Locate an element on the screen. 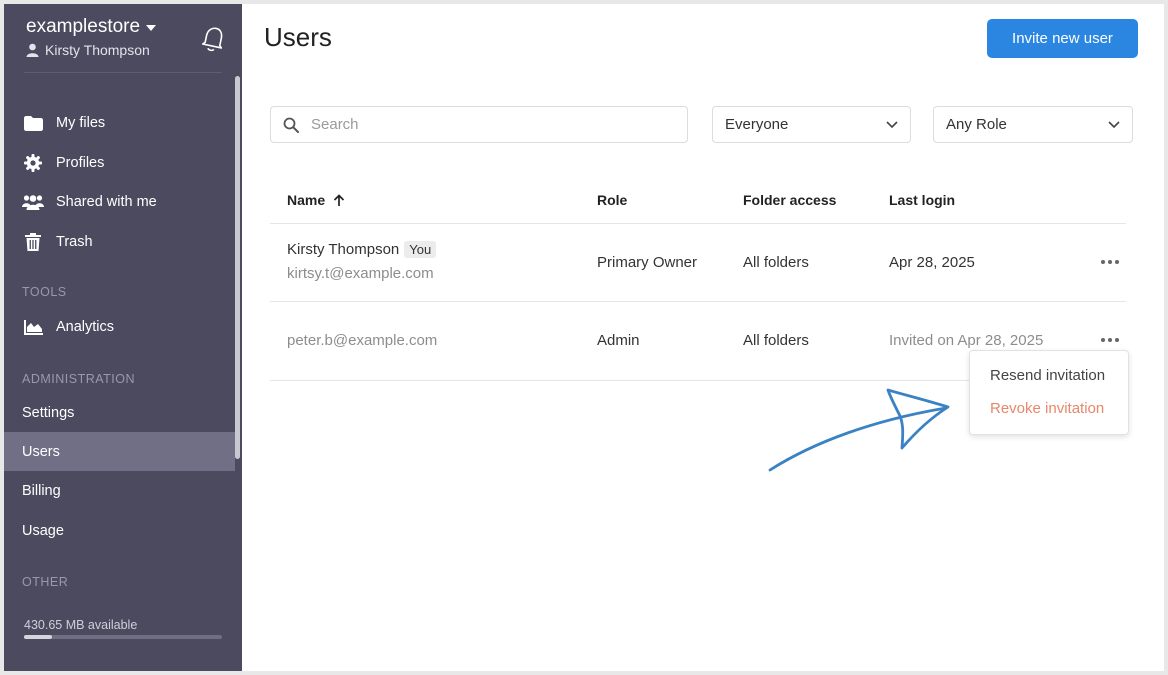 The width and height of the screenshot is (1168, 675). current-user: Kirsty Thompson is located at coordinates (88, 50).